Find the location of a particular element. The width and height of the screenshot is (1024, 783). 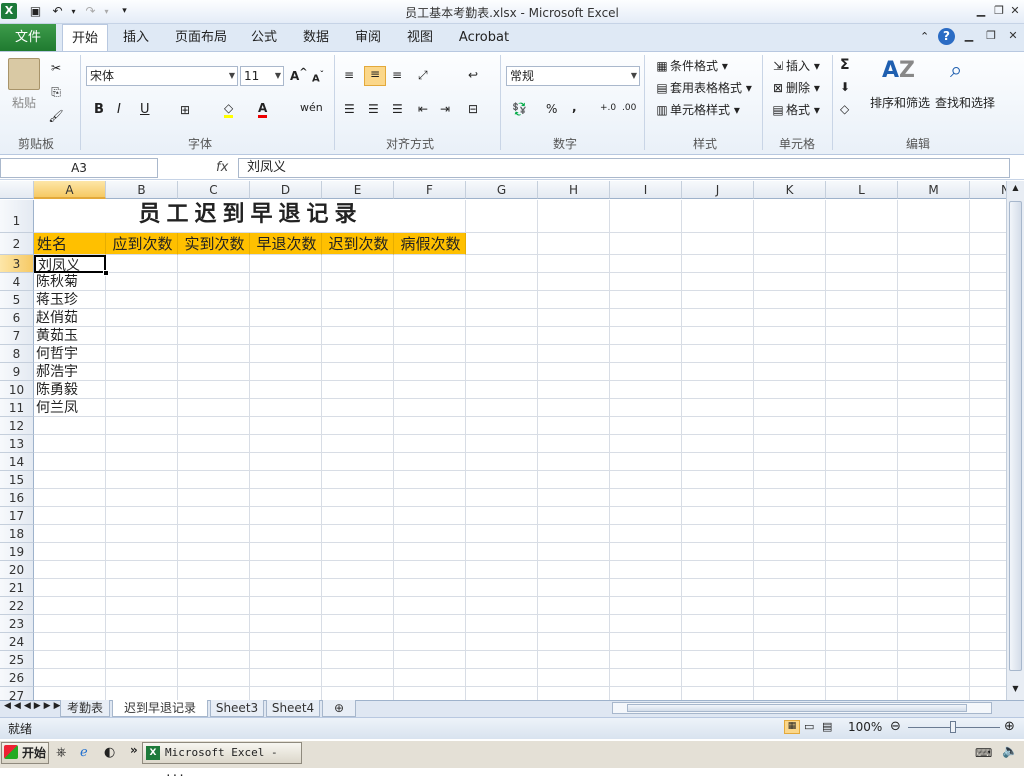

column-header: B is located at coordinates (142, 190).